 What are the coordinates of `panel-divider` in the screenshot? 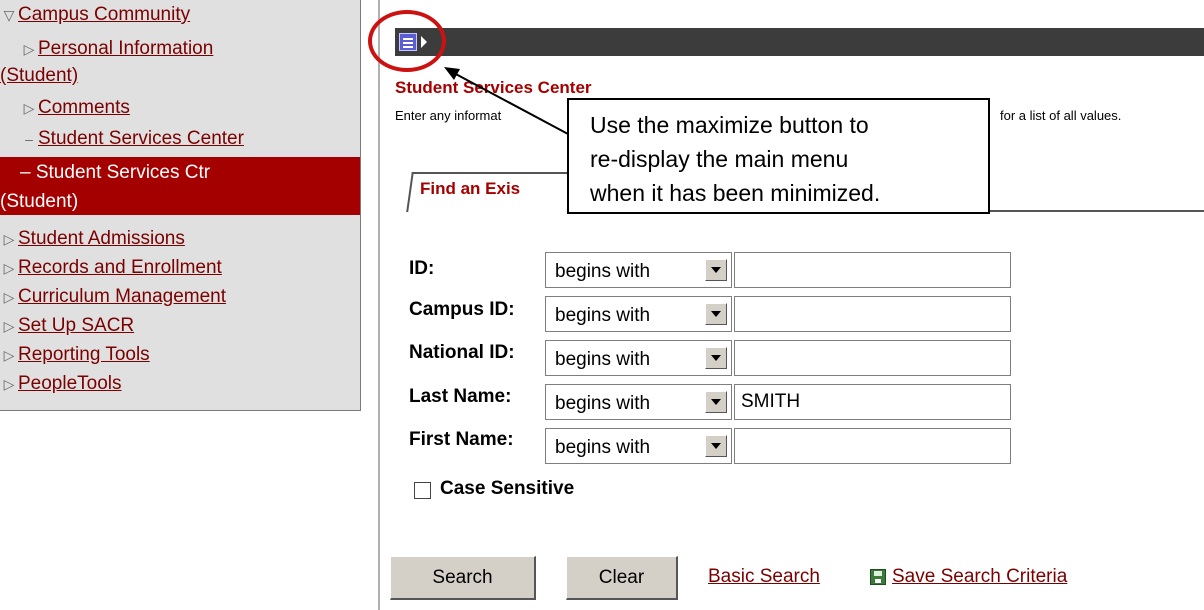 It's located at (379, 305).